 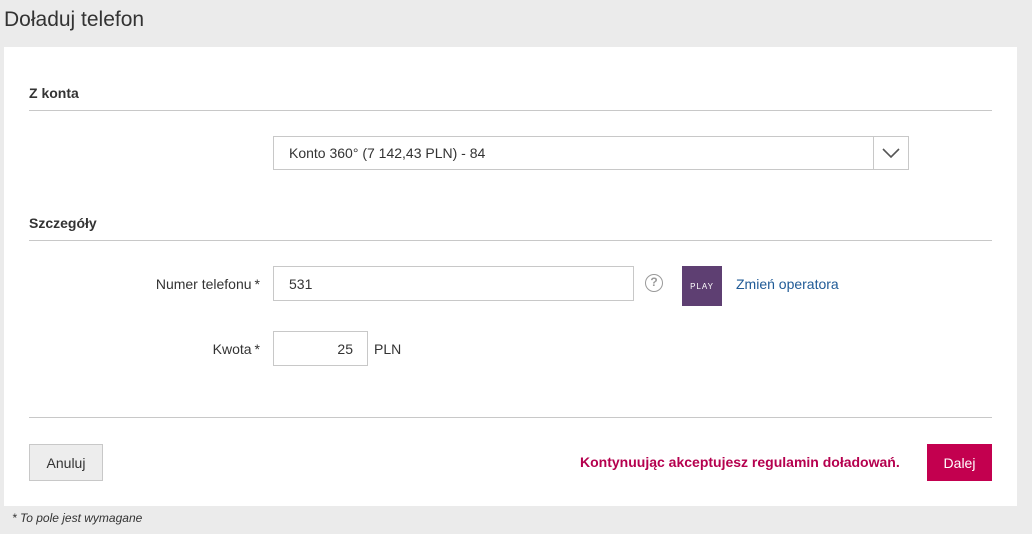 What do you see at coordinates (207, 284) in the screenshot?
I see `phone-number-label: Numer telefonu *` at bounding box center [207, 284].